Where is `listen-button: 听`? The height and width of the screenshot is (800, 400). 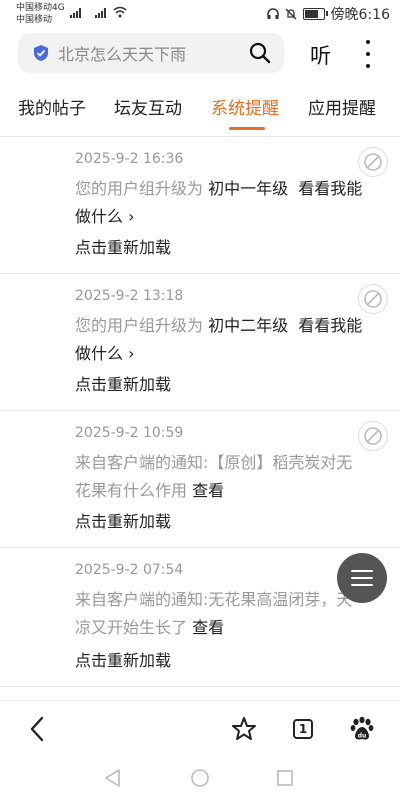 listen-button: 听 is located at coordinates (320, 55).